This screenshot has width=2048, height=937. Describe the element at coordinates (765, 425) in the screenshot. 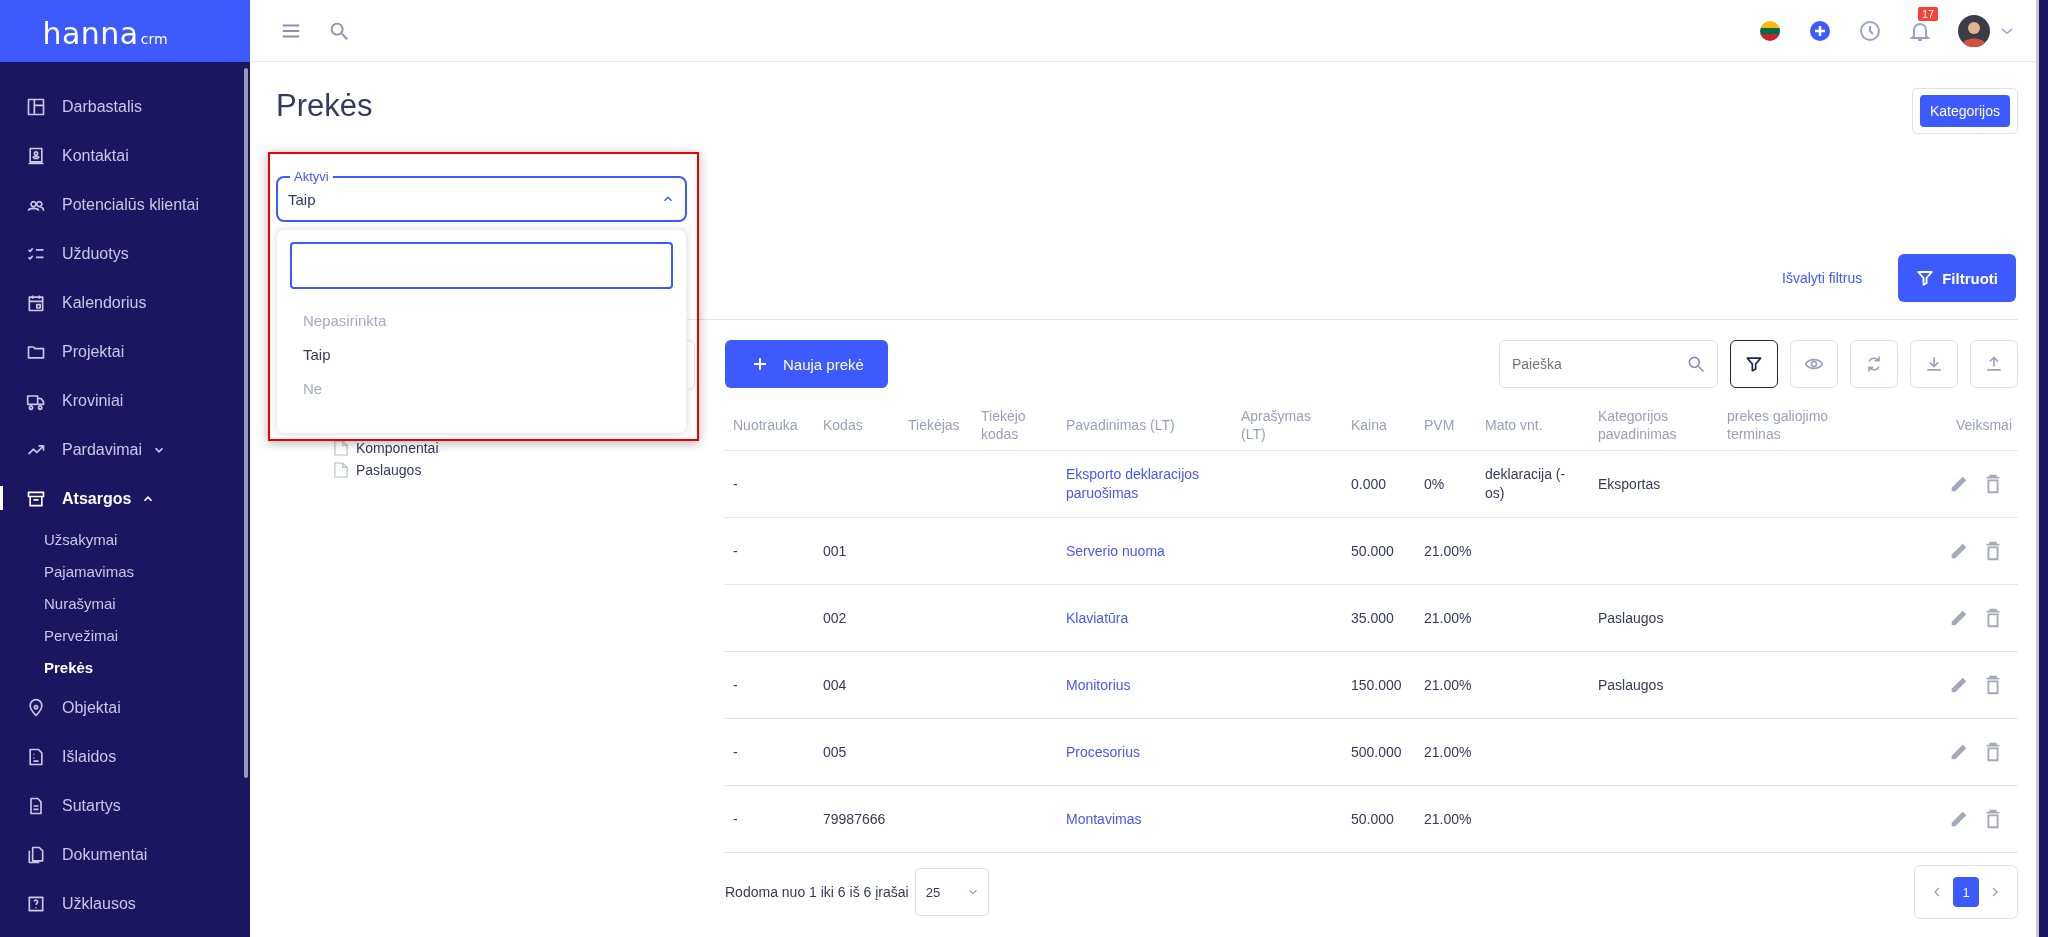

I see `column-header: Nuotrauka` at that location.